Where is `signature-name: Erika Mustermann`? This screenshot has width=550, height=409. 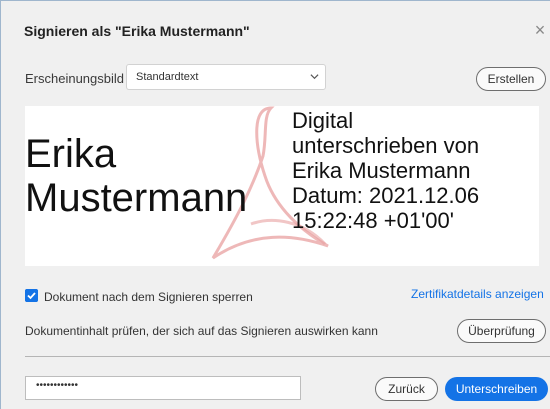
signature-name: Erika Mustermann is located at coordinates (136, 176).